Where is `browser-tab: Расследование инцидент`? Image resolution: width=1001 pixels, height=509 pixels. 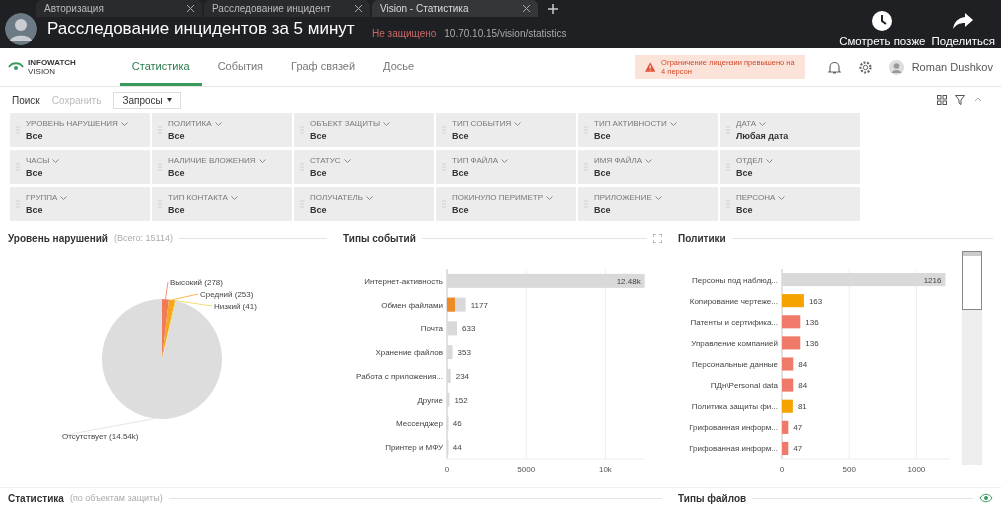
browser-tab: Расследование инцидент is located at coordinates (287, 8).